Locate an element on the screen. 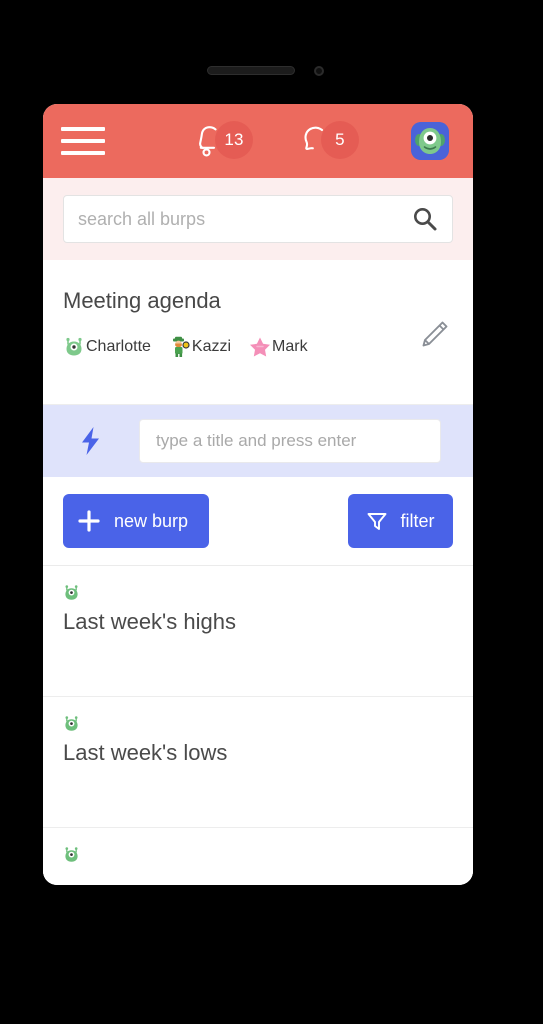  participant: Kazzi is located at coordinates (200, 347).